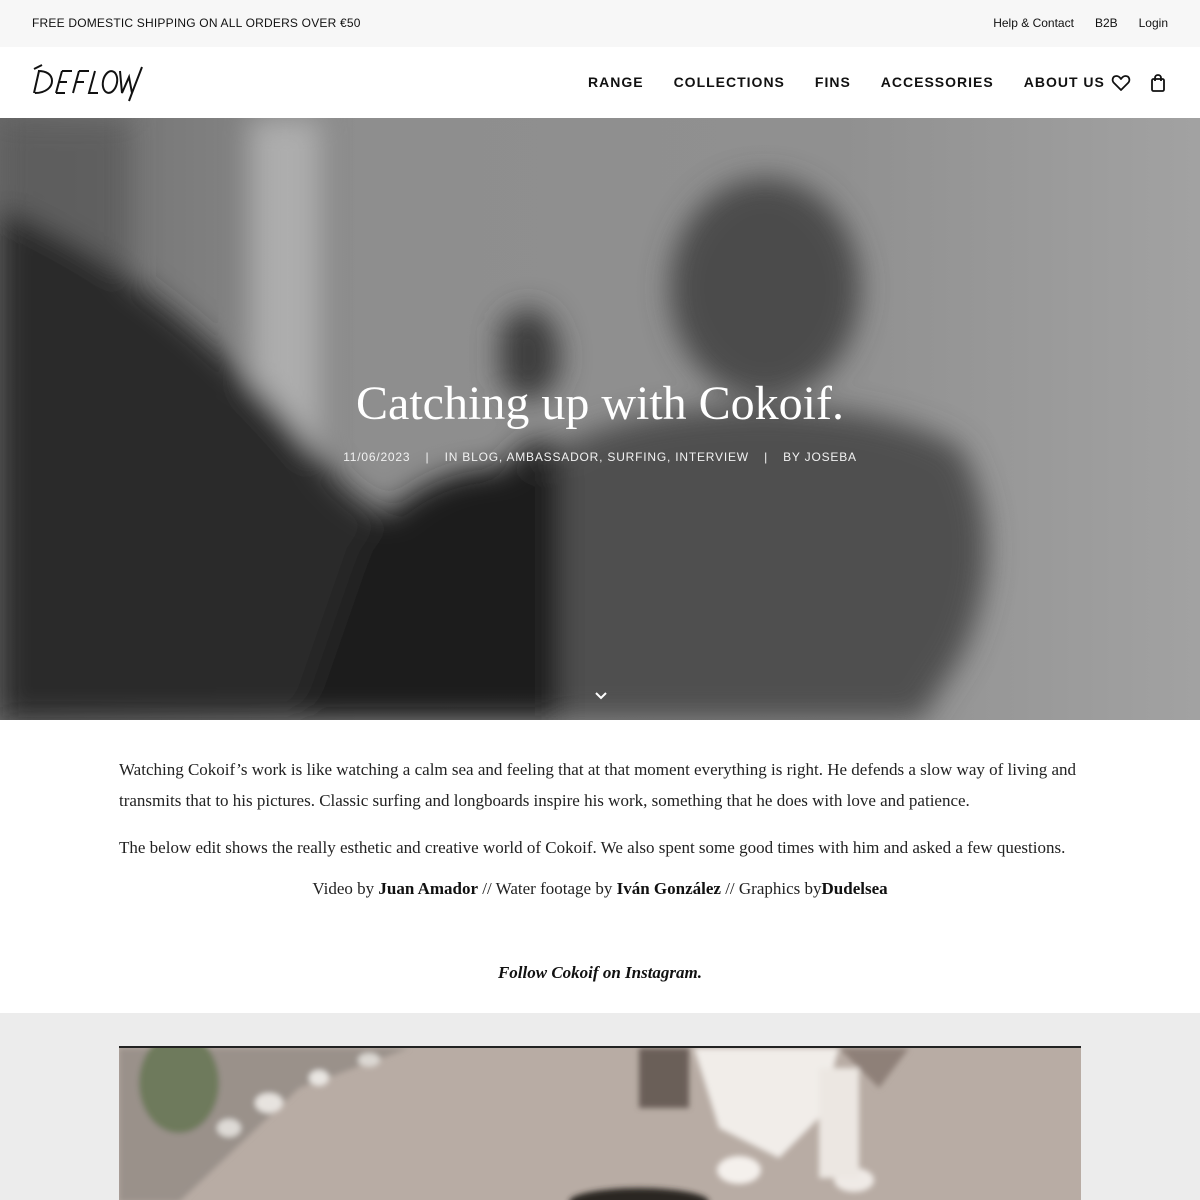 The width and height of the screenshot is (1200, 1200). Describe the element at coordinates (377, 457) in the screenshot. I see `post-date: 11/06/2023` at that location.